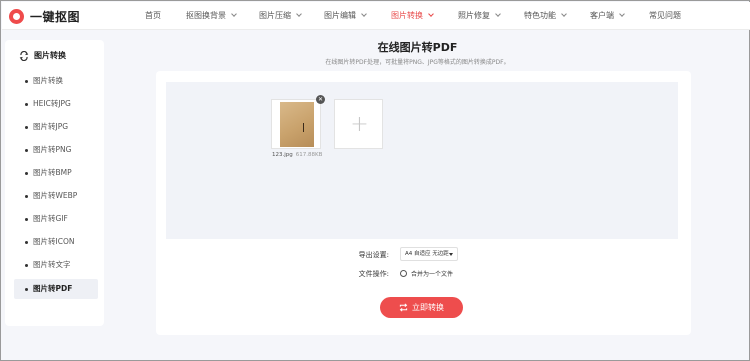 This screenshot has height=361, width=750. I want to click on export-settings-select: A4 自适应 无边距, so click(429, 254).